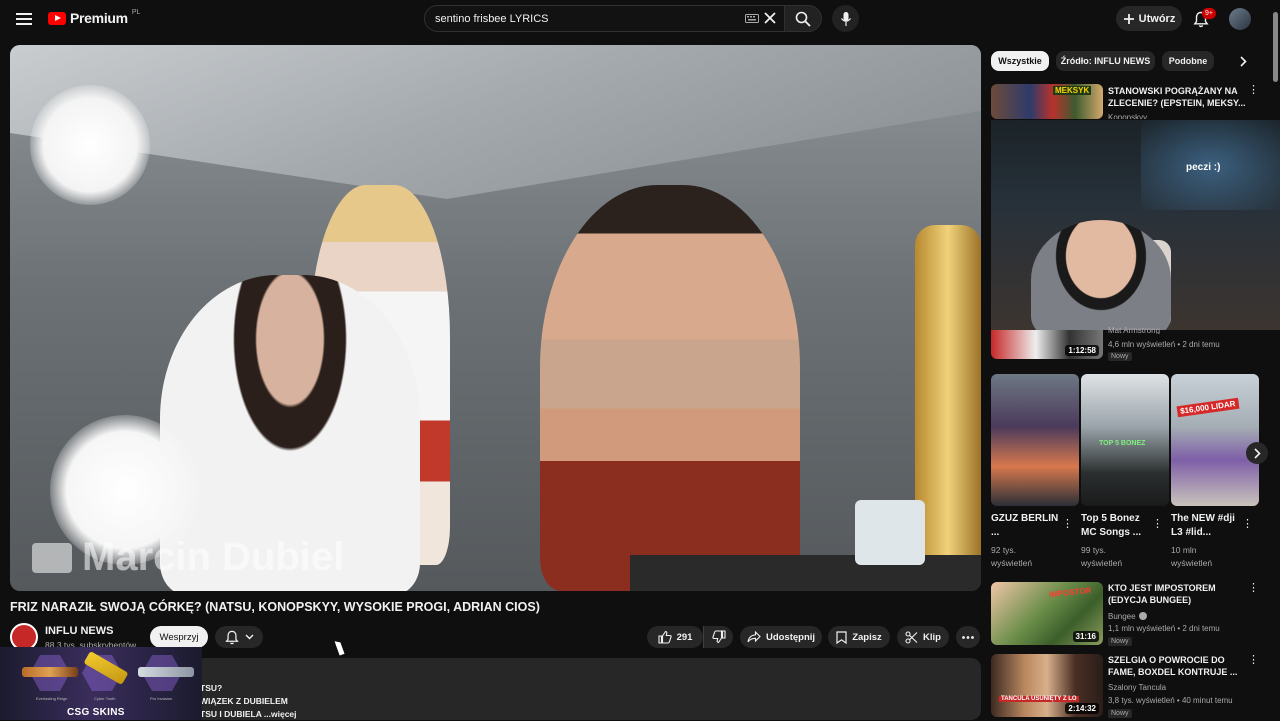  Describe the element at coordinates (1072, 90) in the screenshot. I see `thumbnail-text: MEKSYK` at that location.